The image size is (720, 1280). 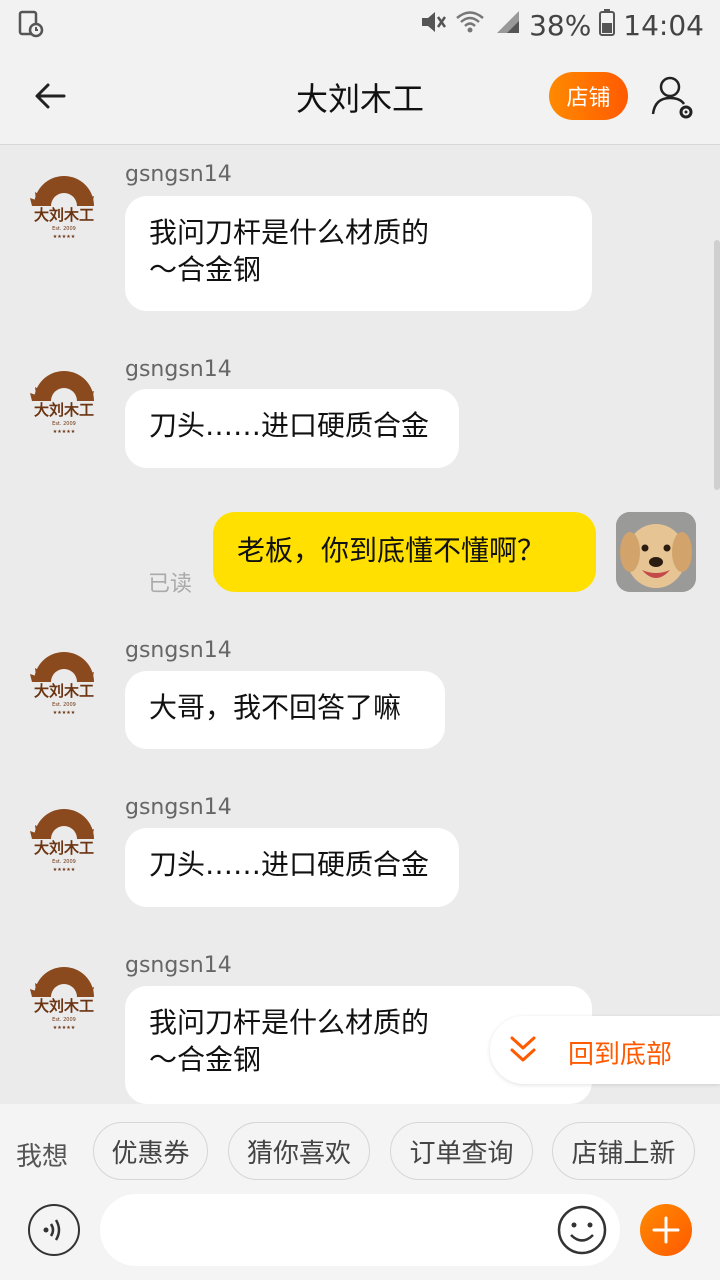 I want to click on smiley-icon, so click(x=582, y=1230).